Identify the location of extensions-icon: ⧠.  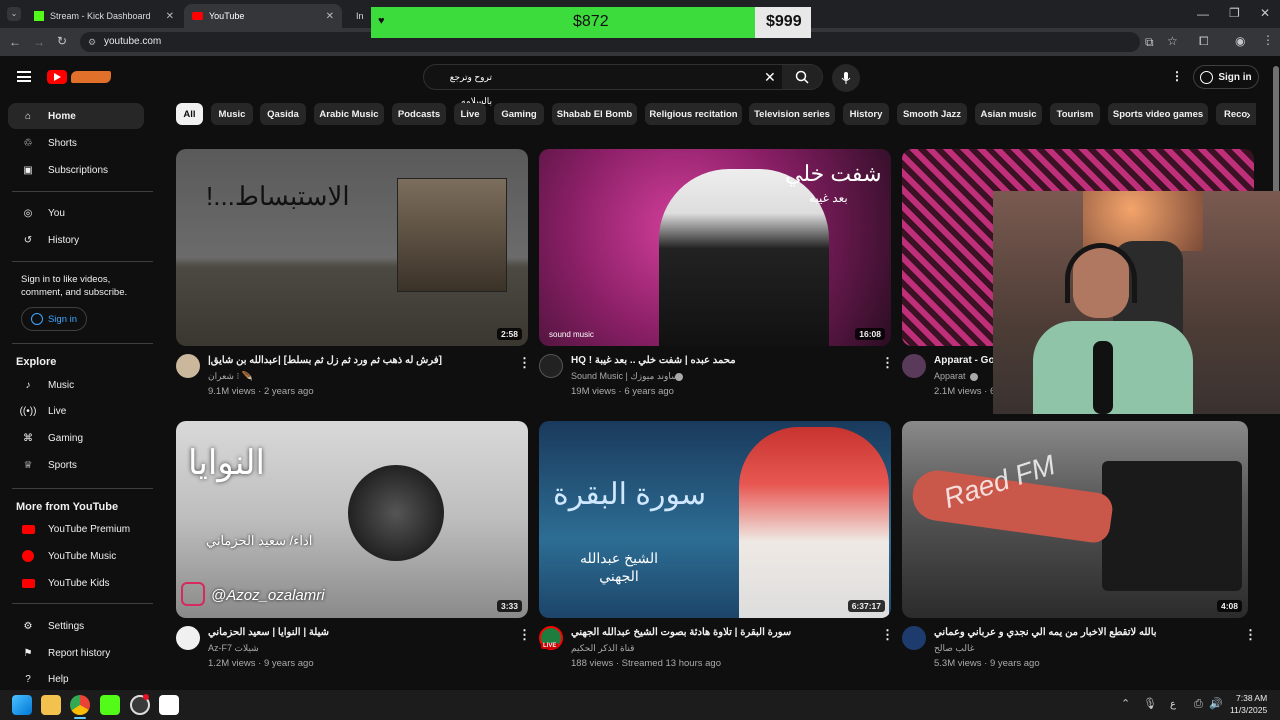
(1204, 41).